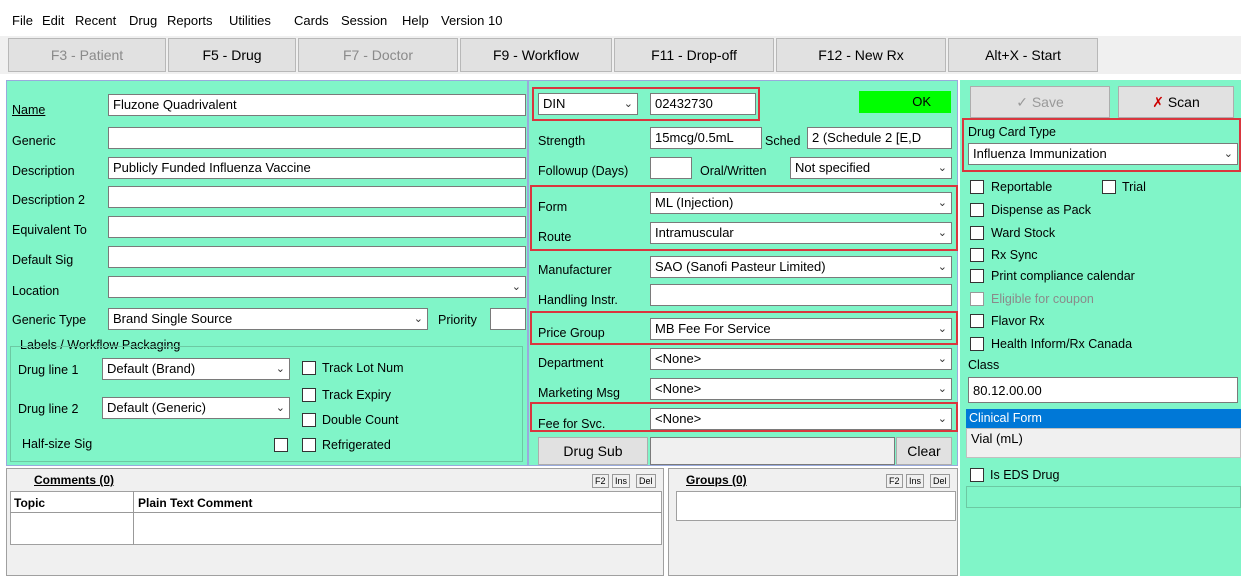  I want to click on scan-button: ✗ Scan, so click(1176, 102).